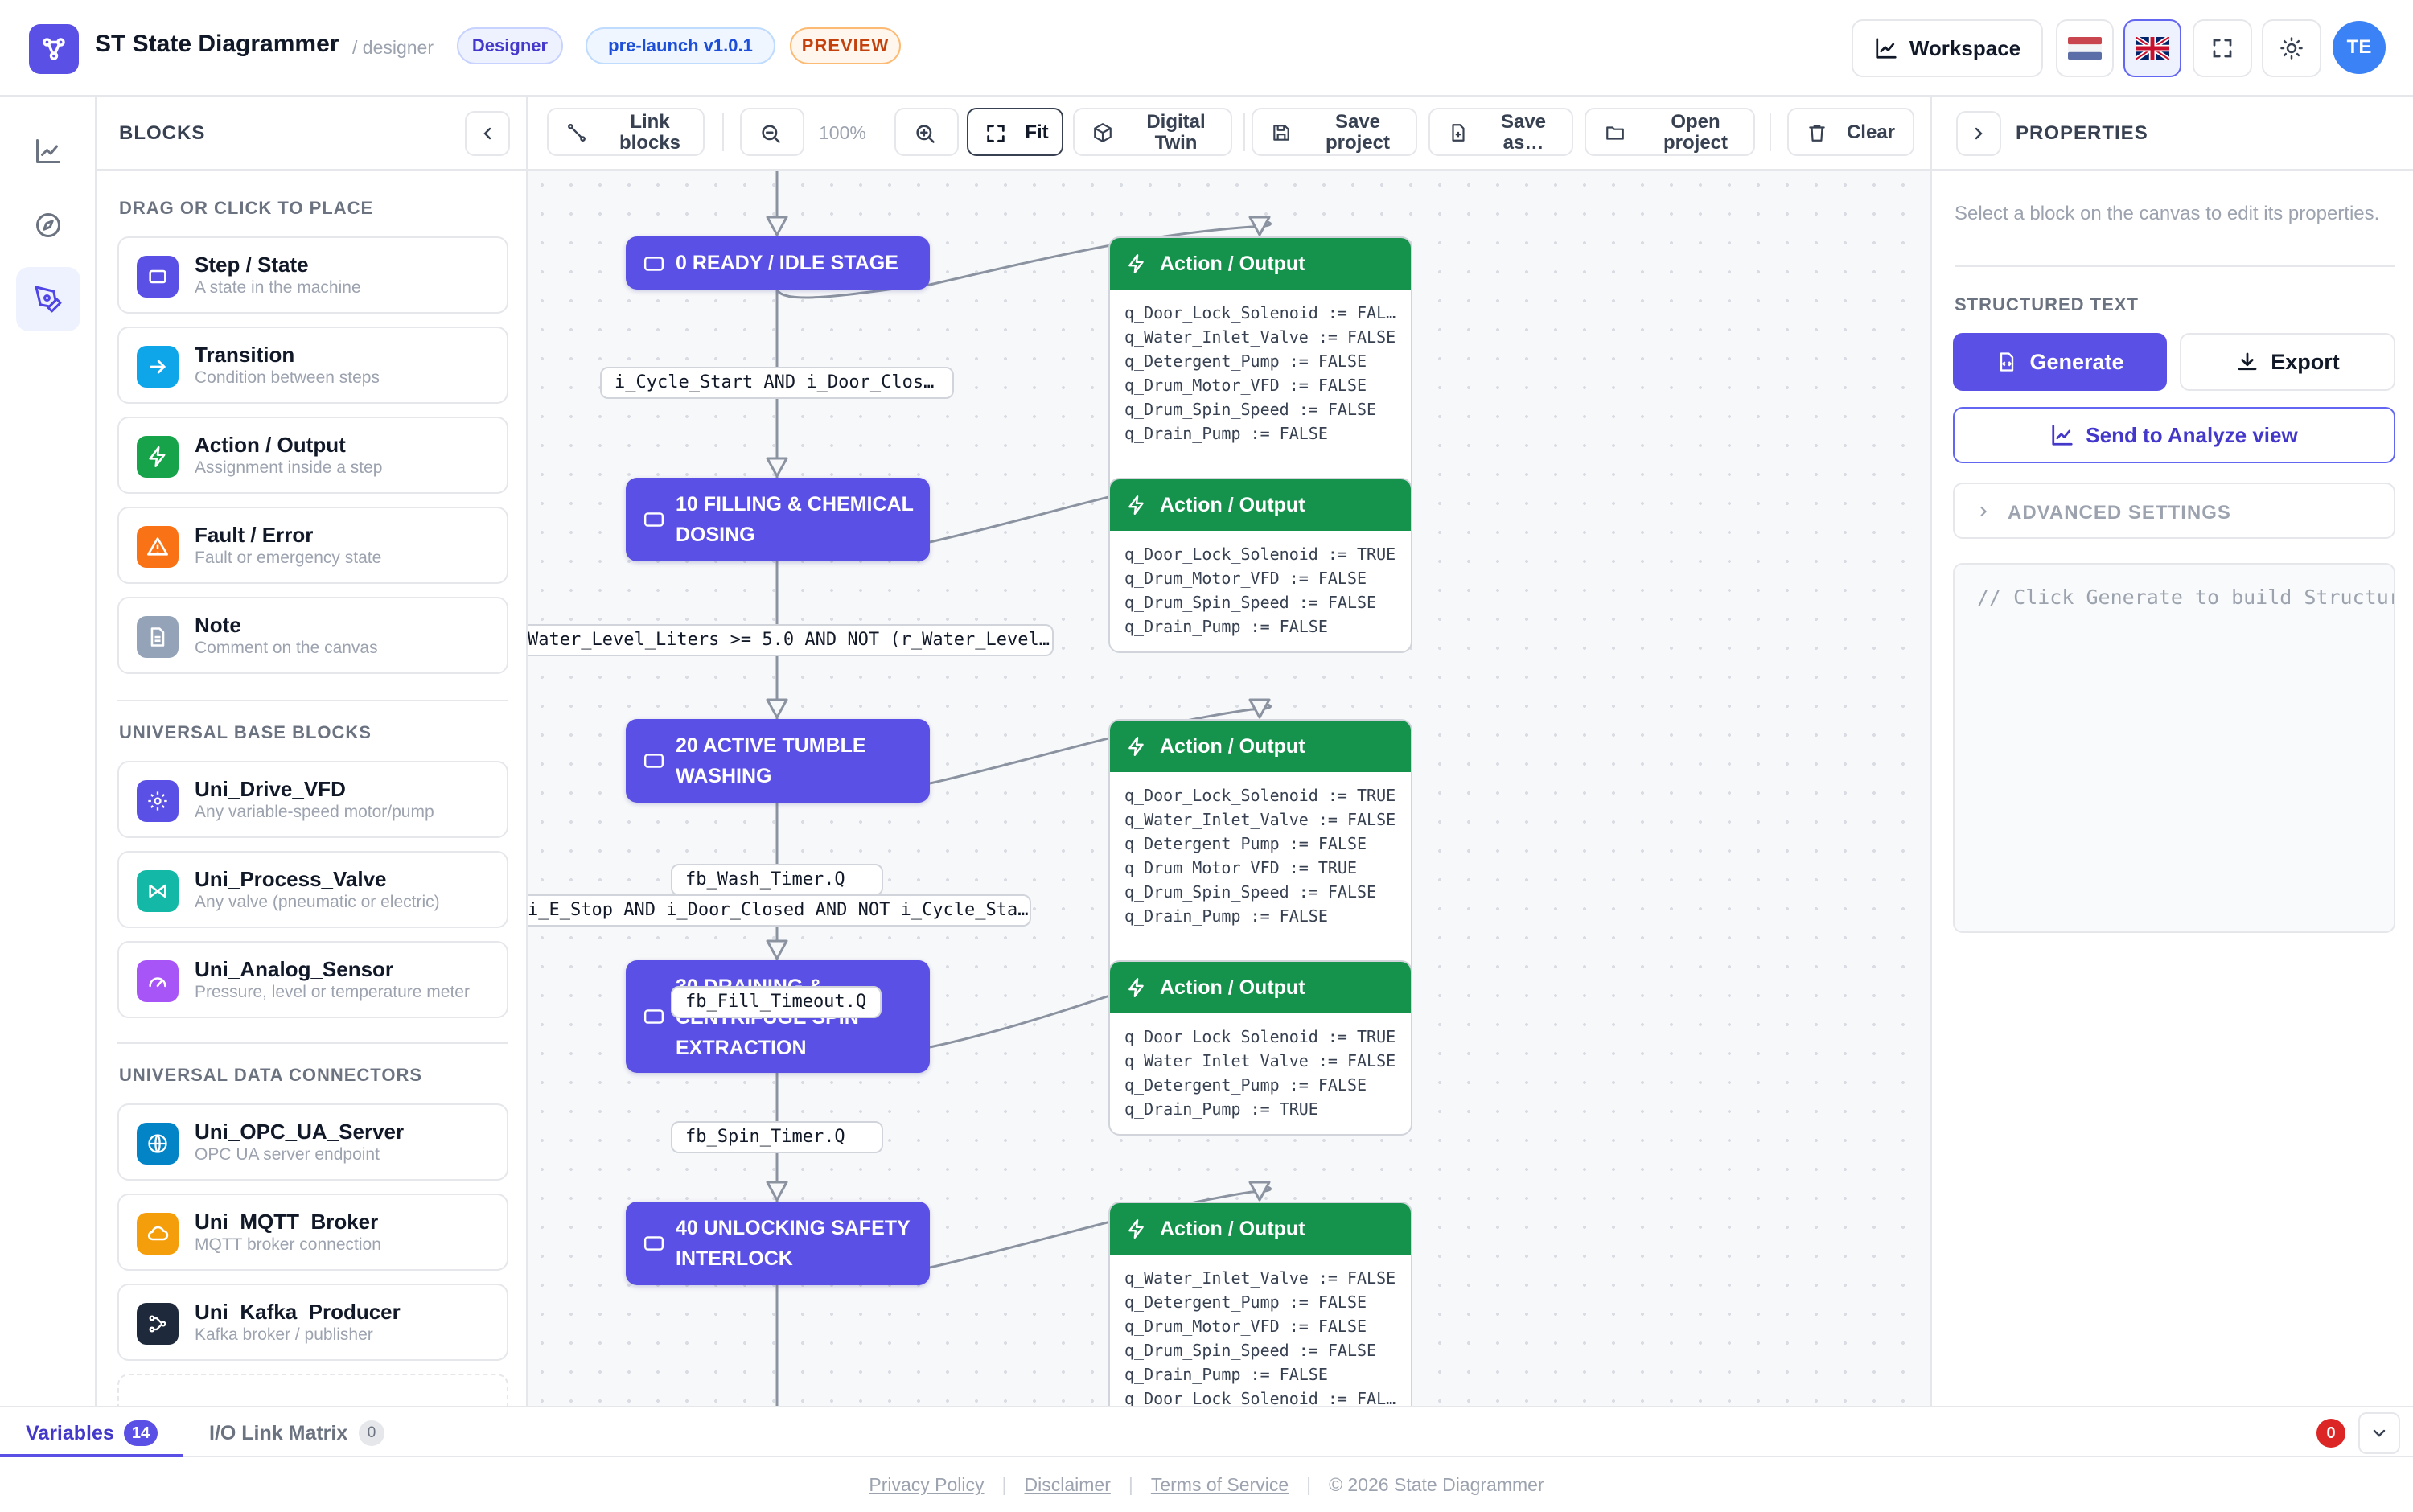 The width and height of the screenshot is (2413, 1512). What do you see at coordinates (2174, 435) in the screenshot?
I see `send-to-analyze-button: Send to Analyze view` at bounding box center [2174, 435].